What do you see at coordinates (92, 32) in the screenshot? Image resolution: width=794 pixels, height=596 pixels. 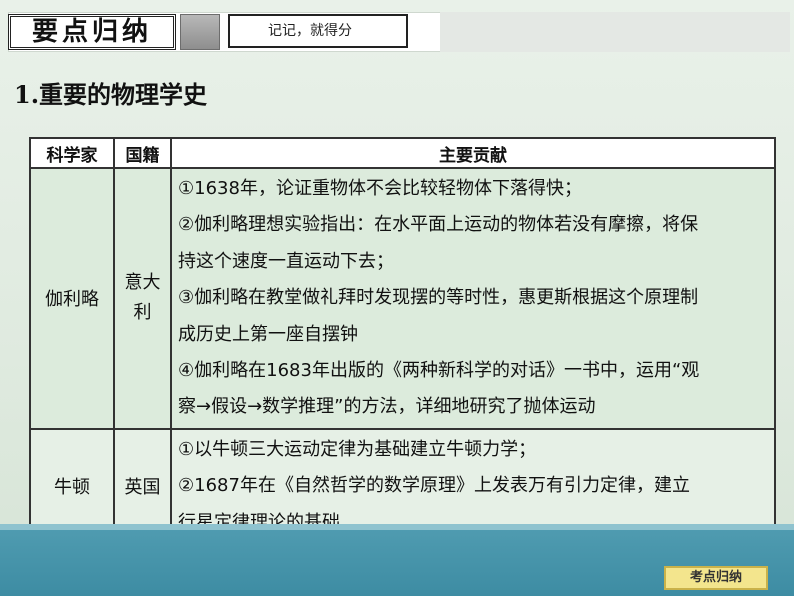 I see `page-title: 要点归纳` at bounding box center [92, 32].